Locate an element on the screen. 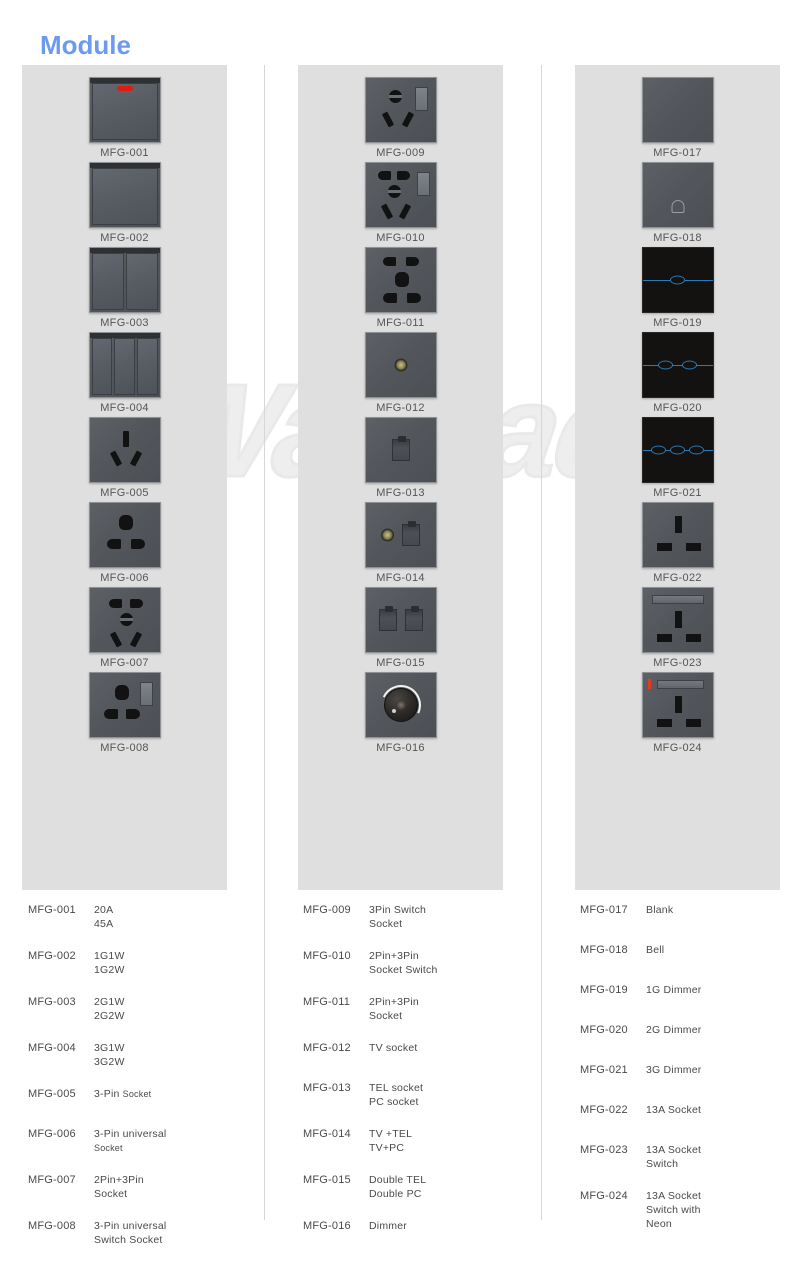 The image size is (790, 1265). switch-3gang-rocker-icon is located at coordinates (124, 365).